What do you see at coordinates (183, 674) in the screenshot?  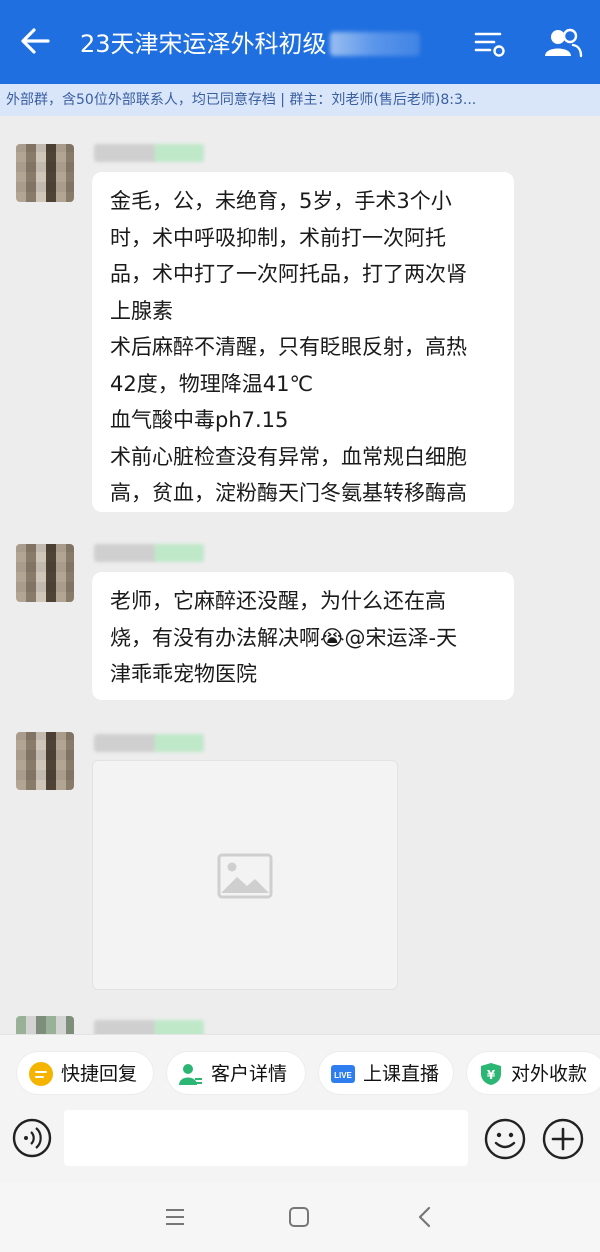 I see `message-line: 津乖乖宠物医院` at bounding box center [183, 674].